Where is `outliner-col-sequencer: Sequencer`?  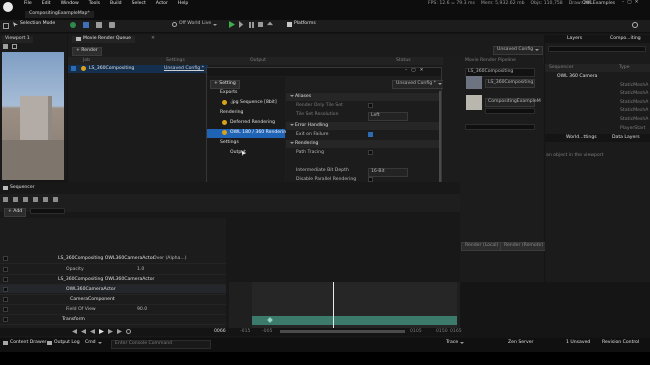
outliner-col-sequencer: Sequencer is located at coordinates (561, 68).